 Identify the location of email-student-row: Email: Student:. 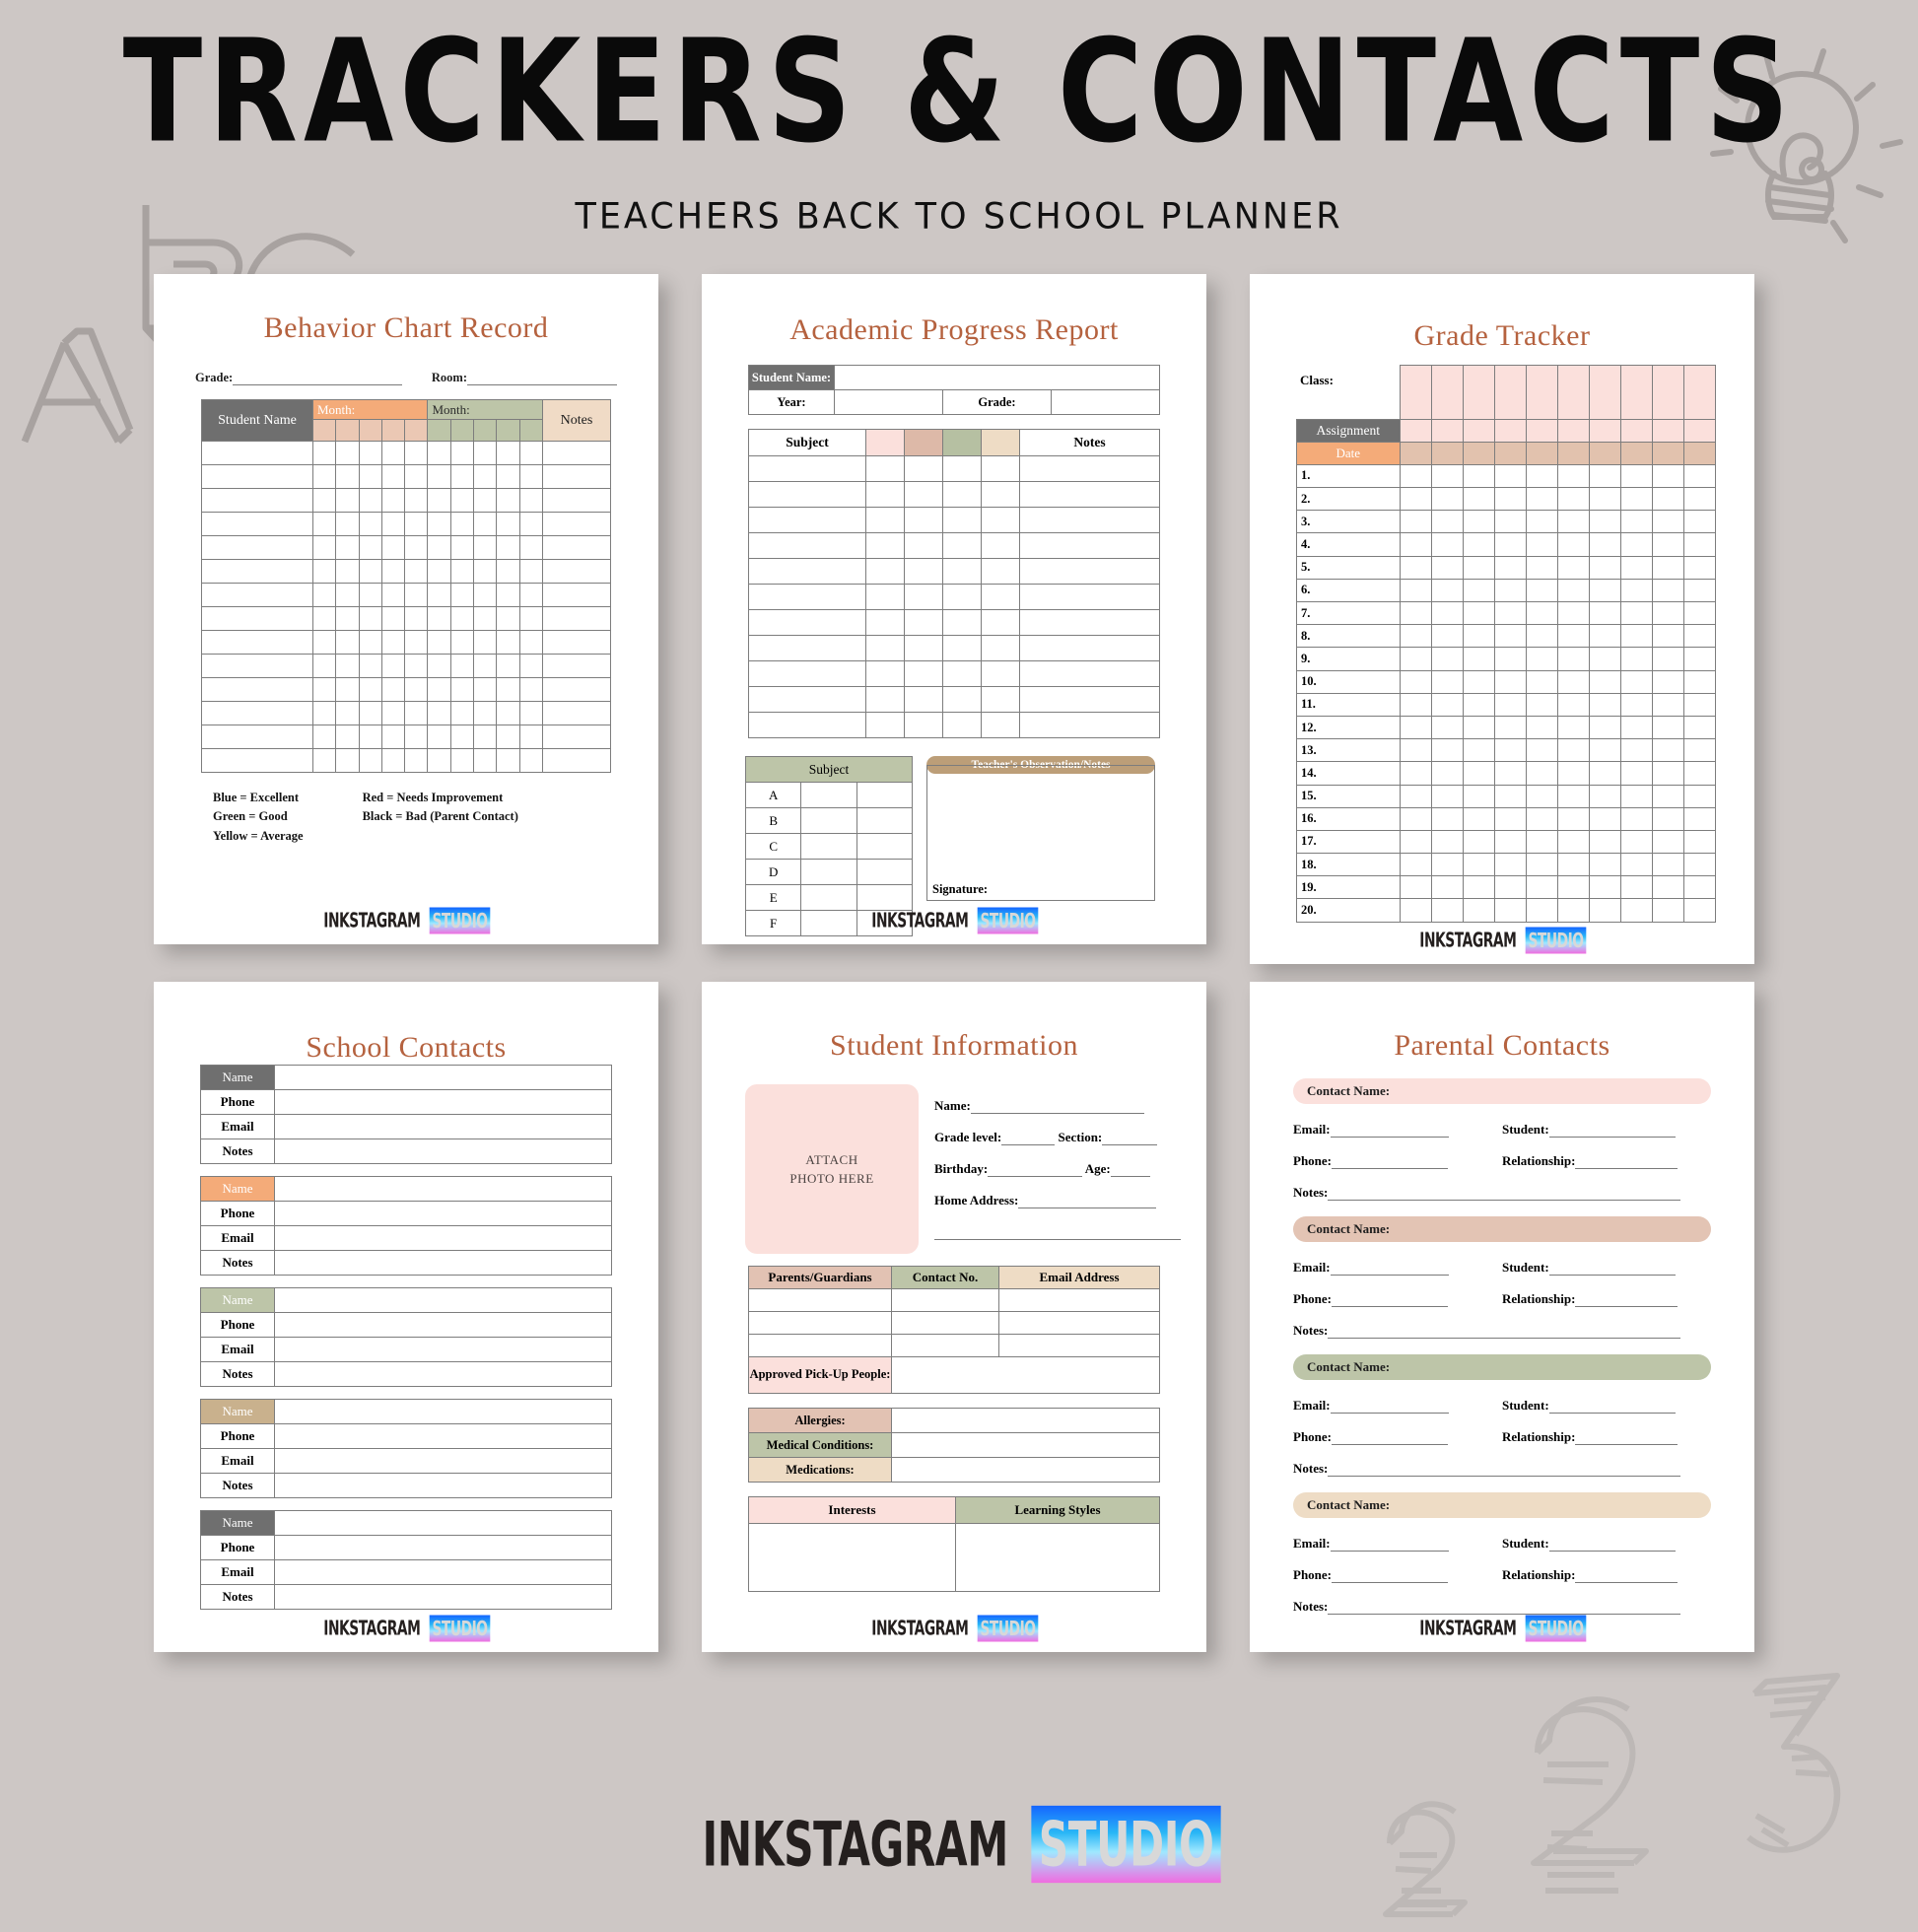
(1502, 1130).